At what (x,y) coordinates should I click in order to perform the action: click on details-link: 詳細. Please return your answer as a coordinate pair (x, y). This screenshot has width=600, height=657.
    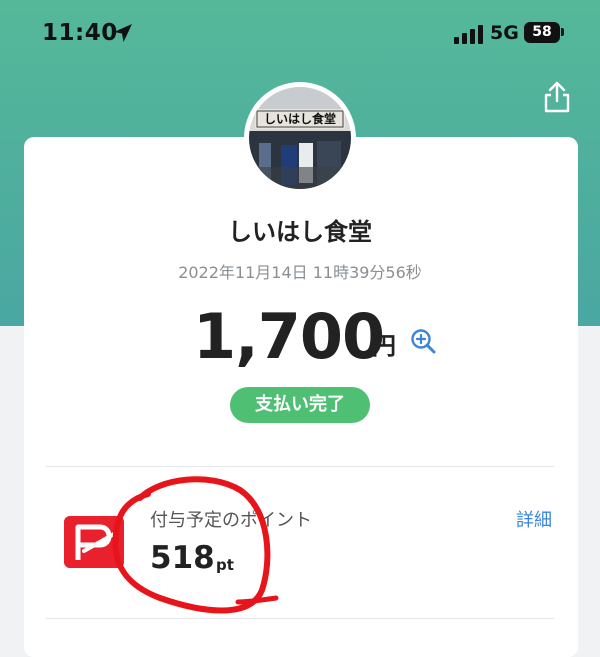
    Looking at the image, I should click on (534, 519).